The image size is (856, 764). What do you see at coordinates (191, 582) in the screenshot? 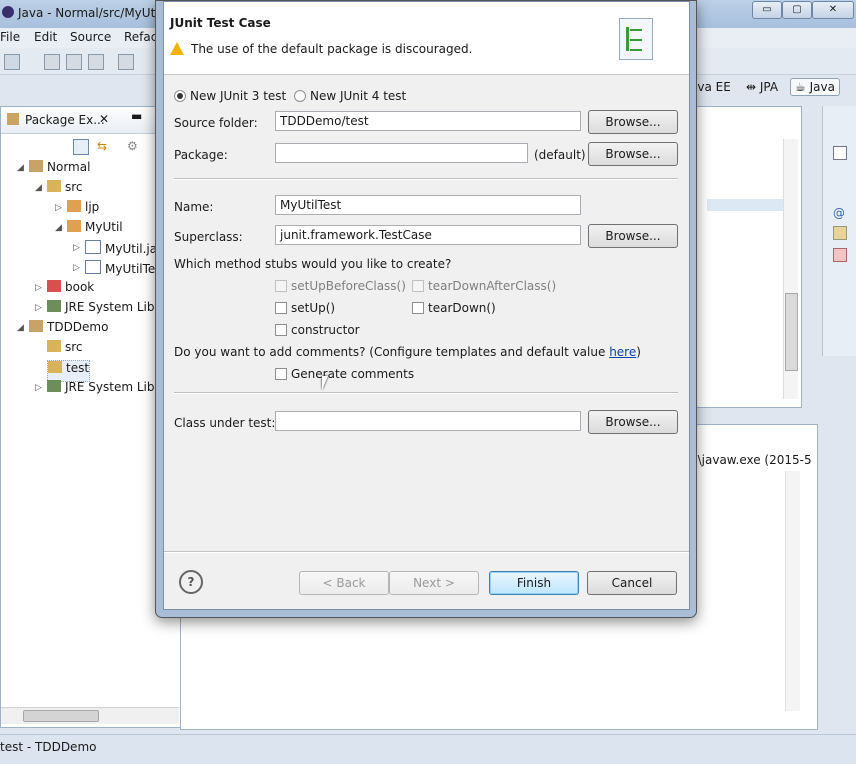
I see `help-icon: ?` at bounding box center [191, 582].